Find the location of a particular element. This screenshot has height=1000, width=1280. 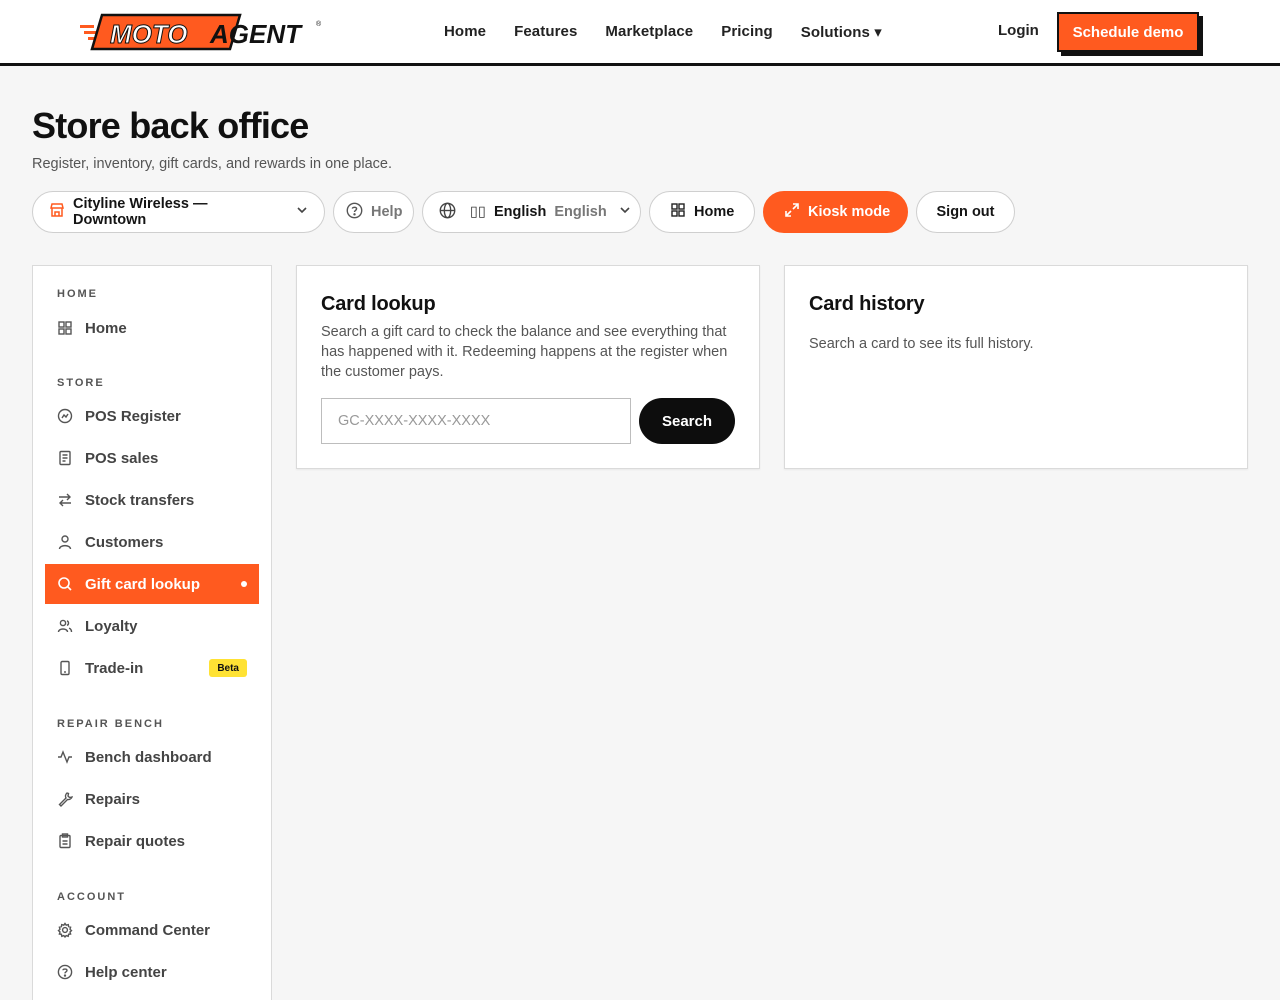

active-indicator is located at coordinates (244, 584).